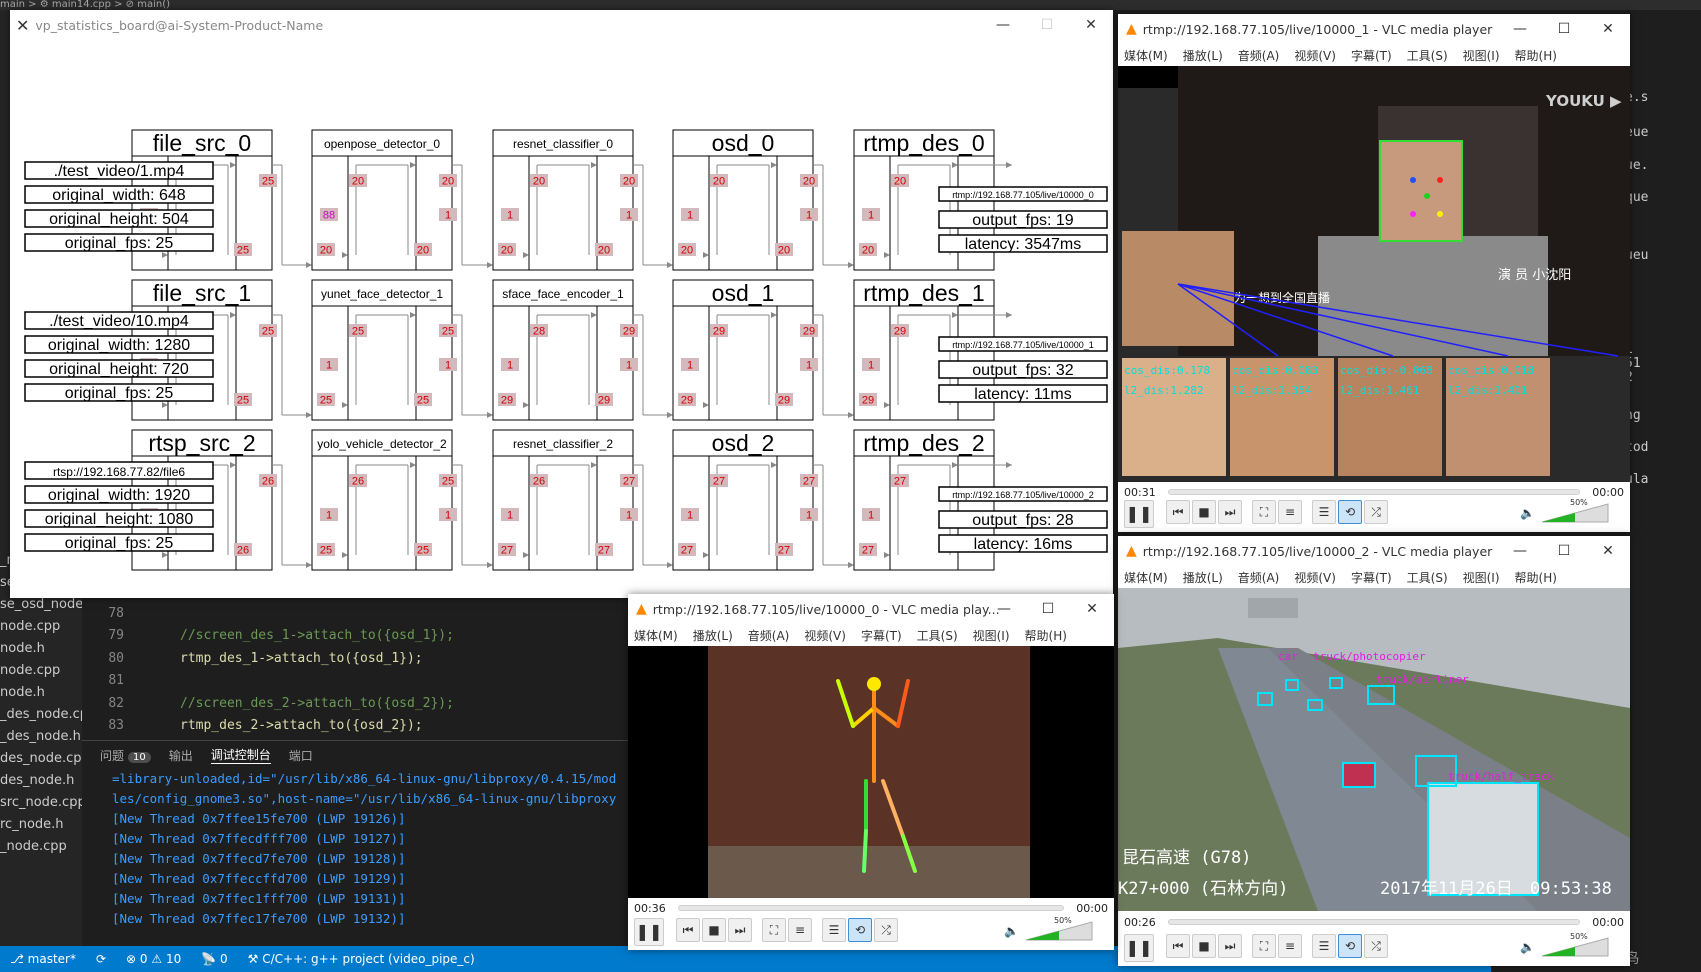 This screenshot has height=972, width=1701. Describe the element at coordinates (214, 959) in the screenshot. I see `ports-status: 📡 0` at that location.